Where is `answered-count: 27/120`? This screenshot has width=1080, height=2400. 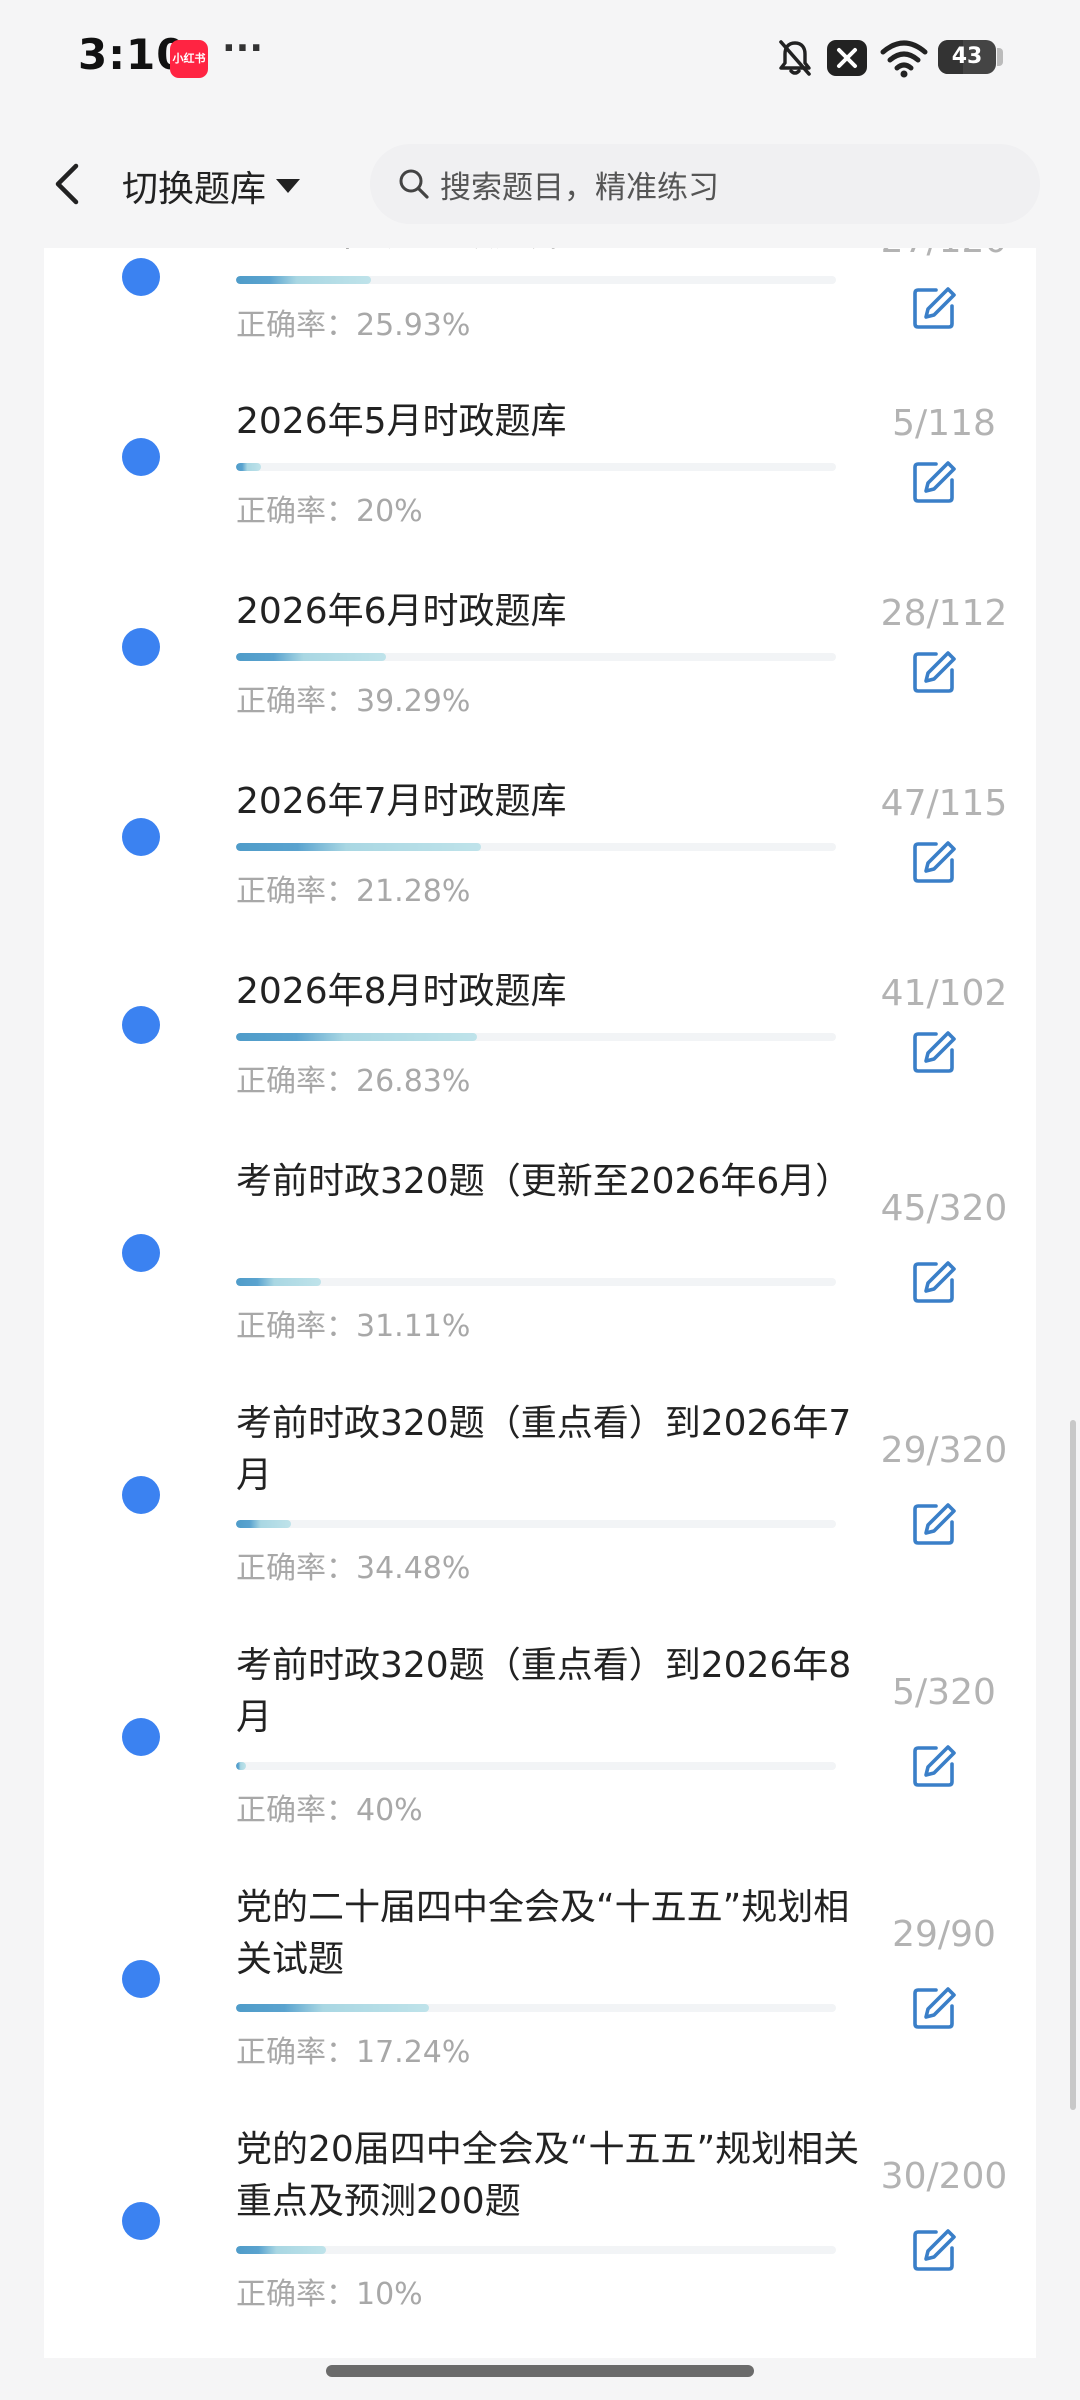 answered-count: 27/120 is located at coordinates (935, 254).